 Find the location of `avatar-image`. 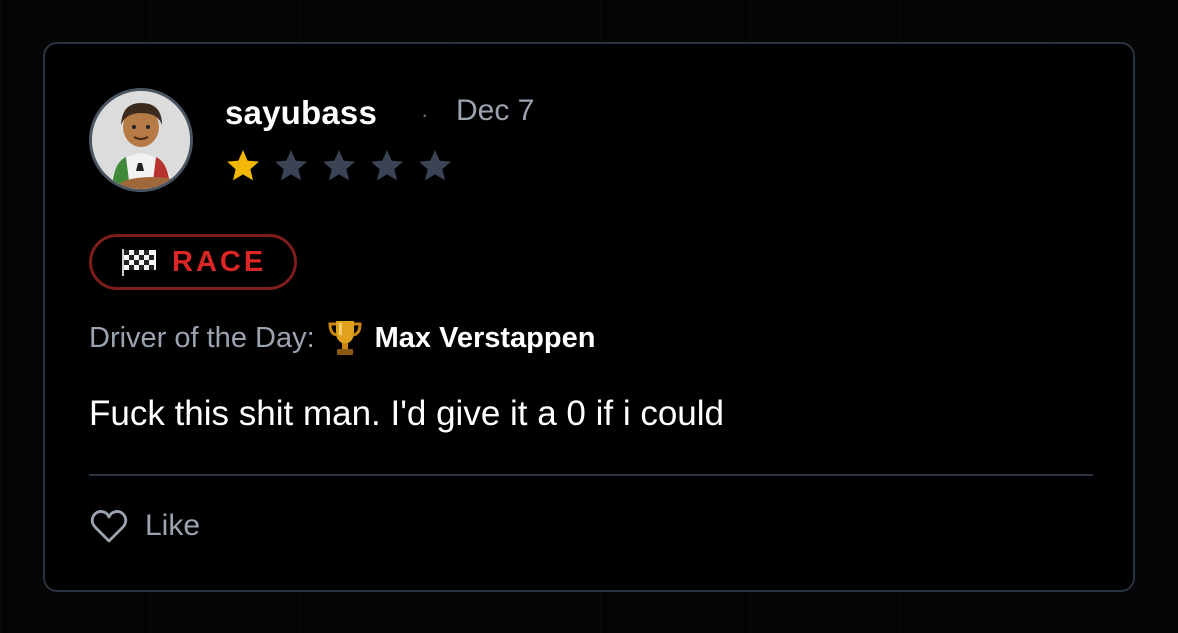

avatar-image is located at coordinates (141, 140).